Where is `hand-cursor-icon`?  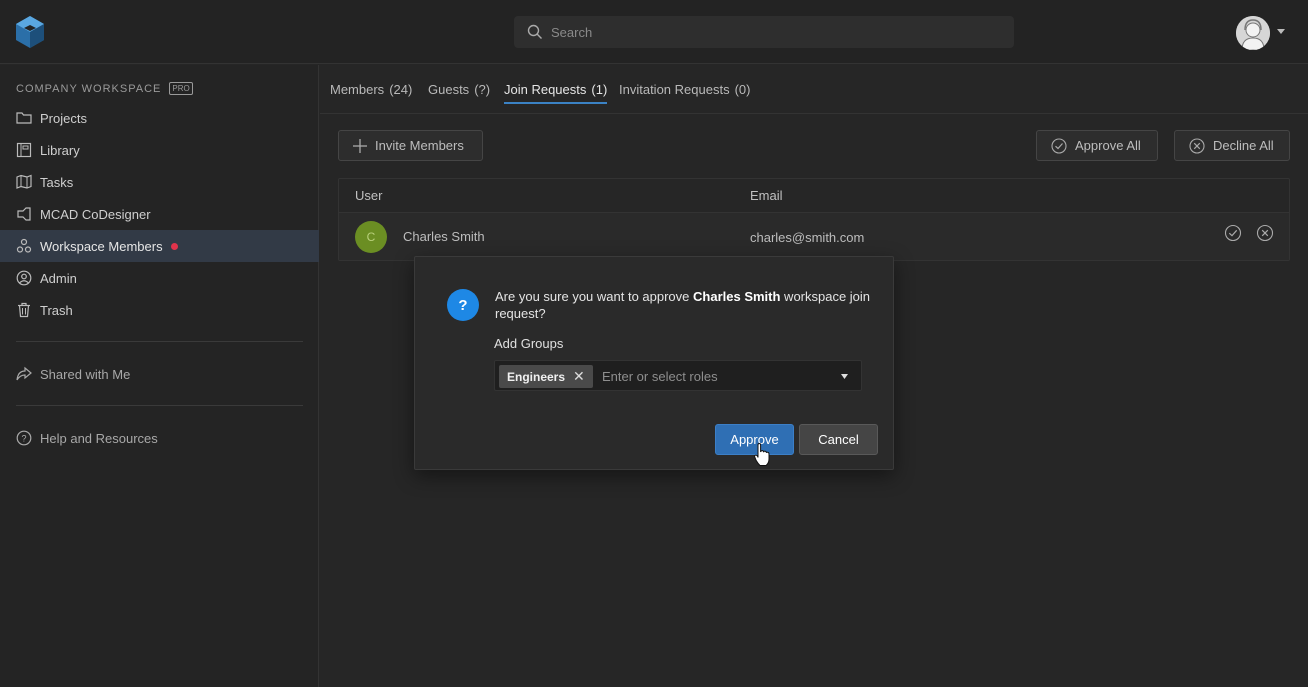
hand-cursor-icon is located at coordinates (762, 454).